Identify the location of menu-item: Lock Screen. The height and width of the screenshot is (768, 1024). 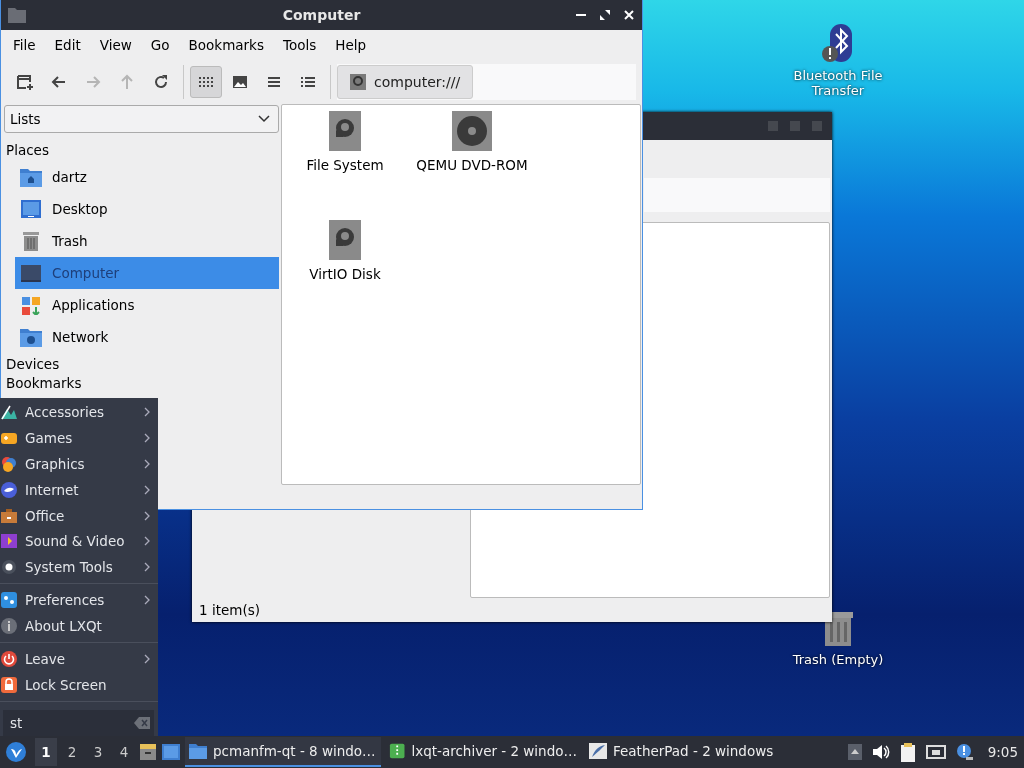
(79, 685).